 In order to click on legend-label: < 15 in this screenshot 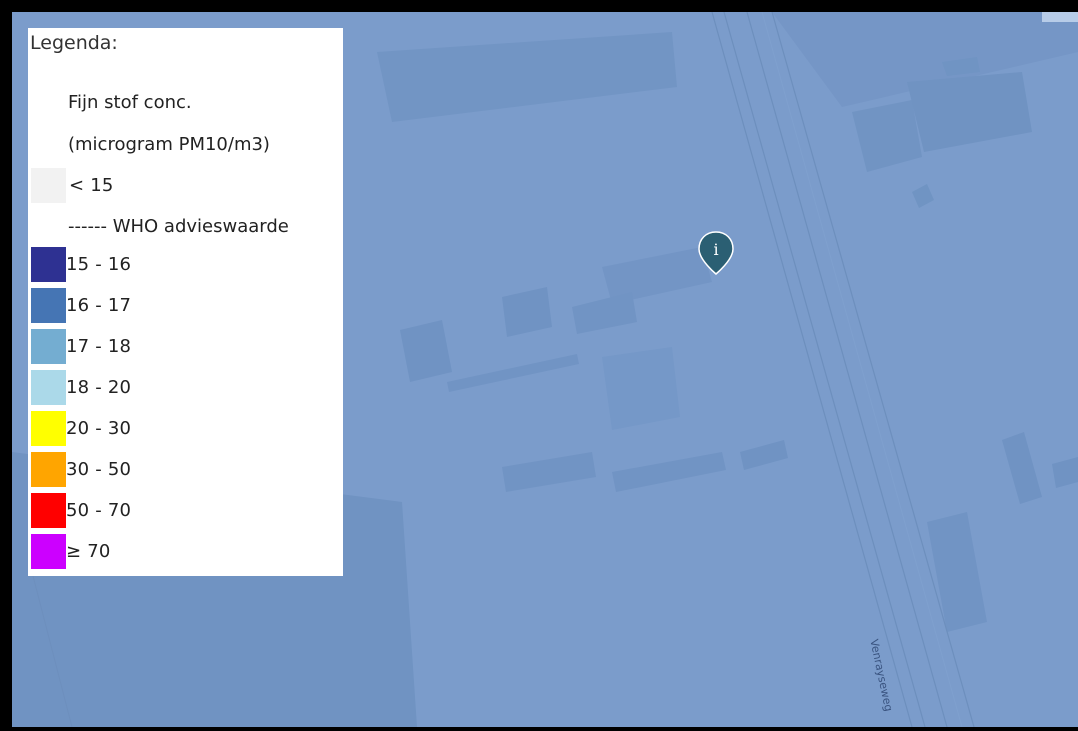, I will do `click(91, 185)`.